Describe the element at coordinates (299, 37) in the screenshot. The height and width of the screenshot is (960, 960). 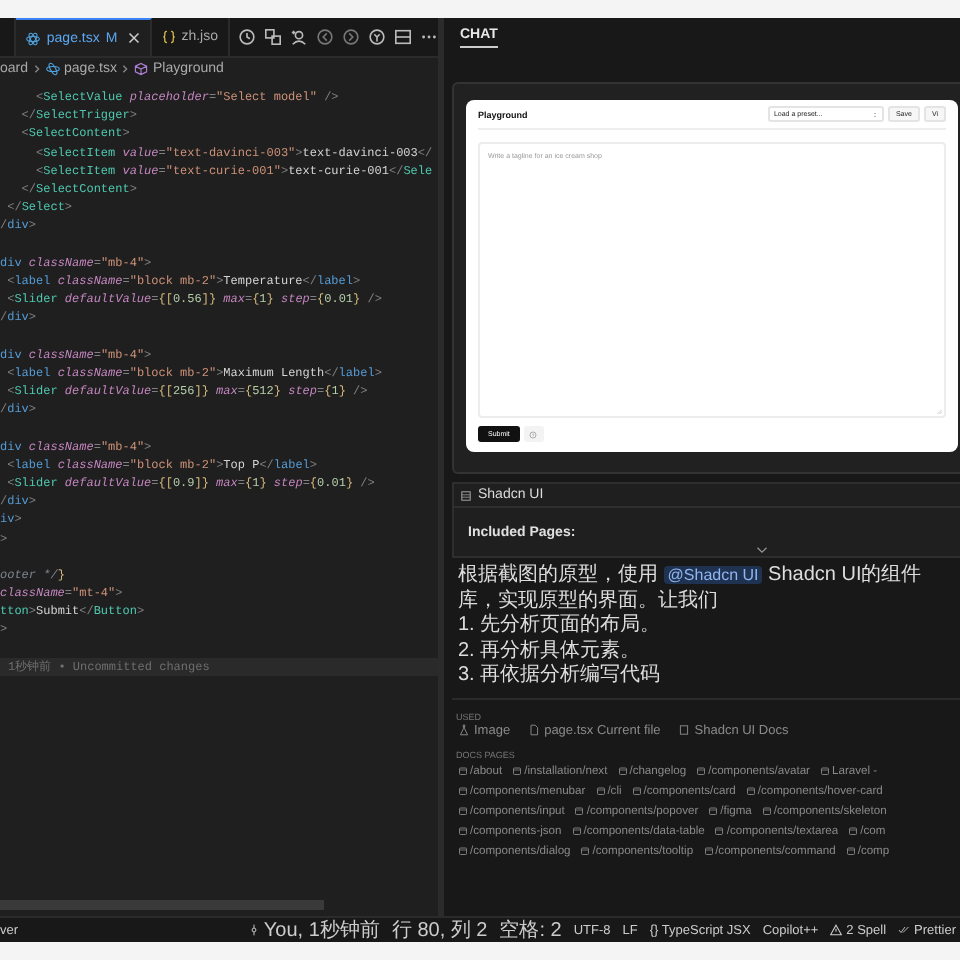
I see `user-add-icon` at that location.